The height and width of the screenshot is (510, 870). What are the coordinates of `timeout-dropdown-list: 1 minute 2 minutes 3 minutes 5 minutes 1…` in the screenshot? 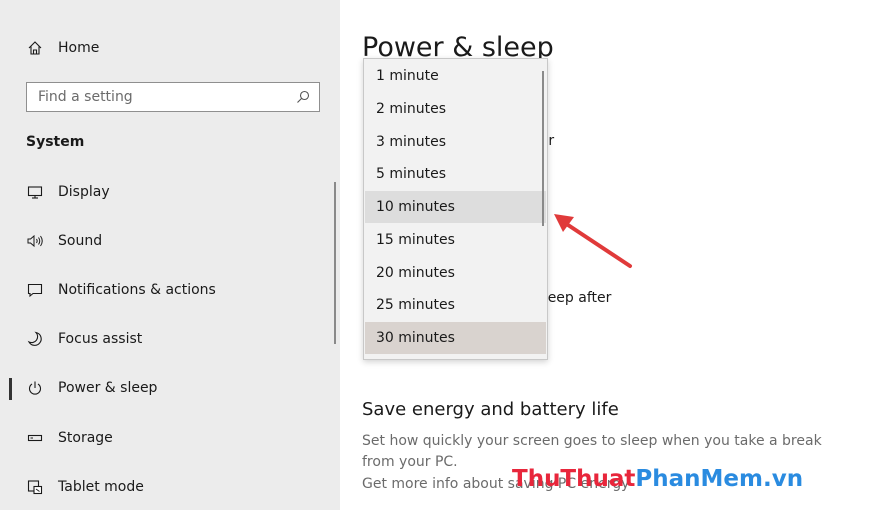 It's located at (455, 209).